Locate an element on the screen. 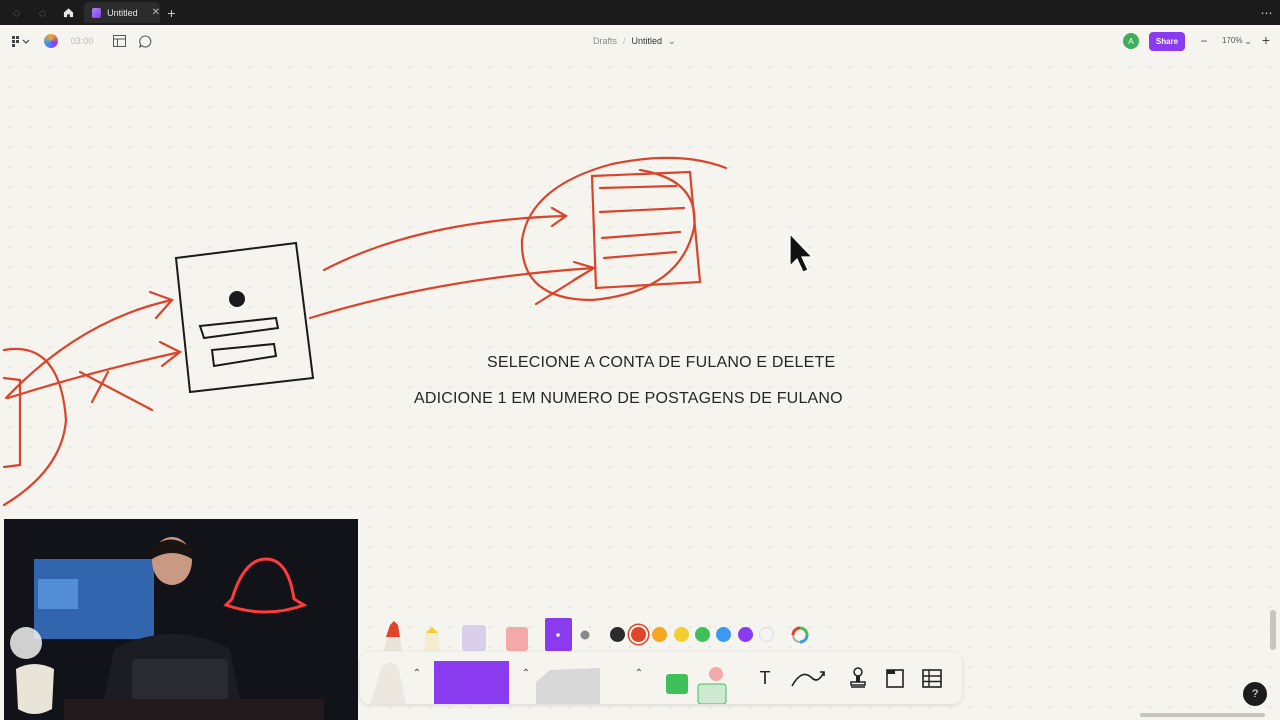  tool-dock: ⌃ ⌃ ⌃ T is located at coordinates (661, 678).